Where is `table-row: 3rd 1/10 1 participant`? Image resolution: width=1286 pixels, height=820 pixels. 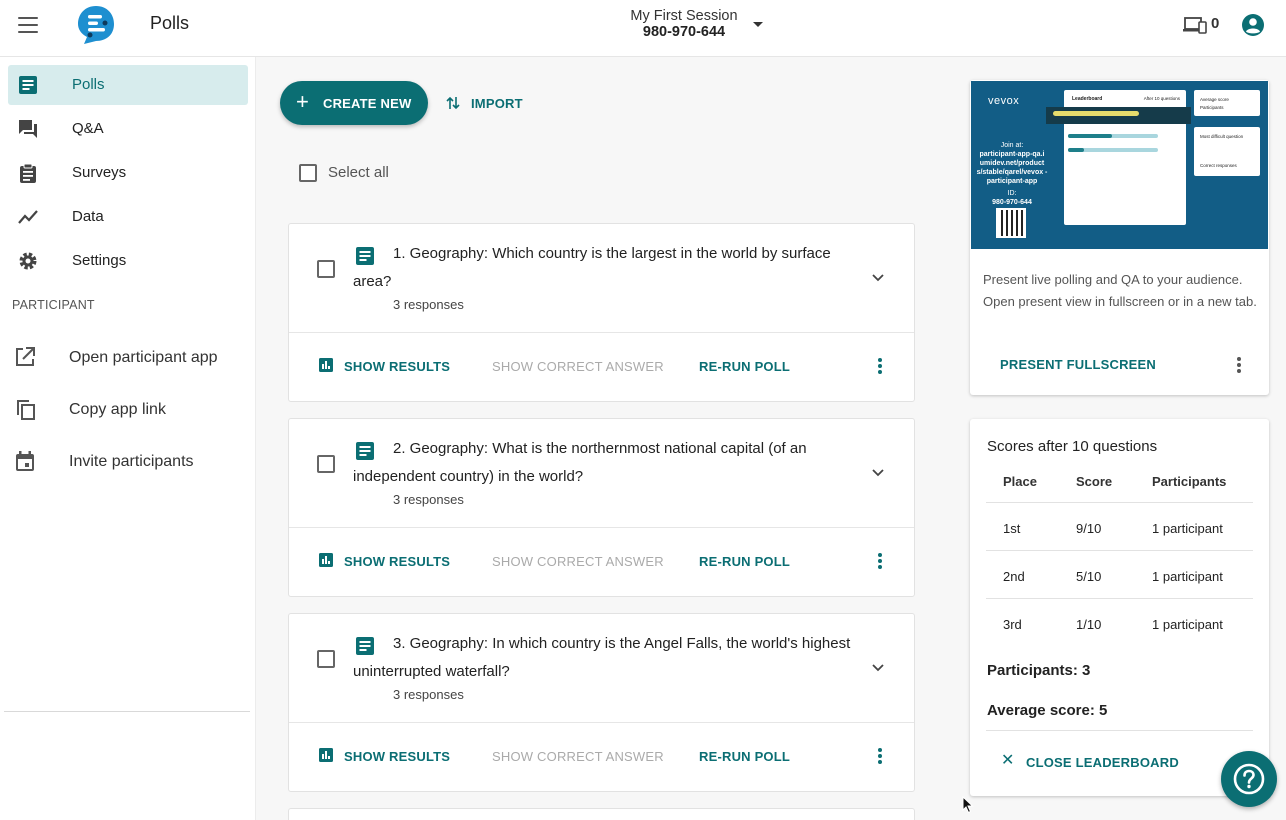
table-row: 3rd 1/10 1 participant is located at coordinates (1119, 623).